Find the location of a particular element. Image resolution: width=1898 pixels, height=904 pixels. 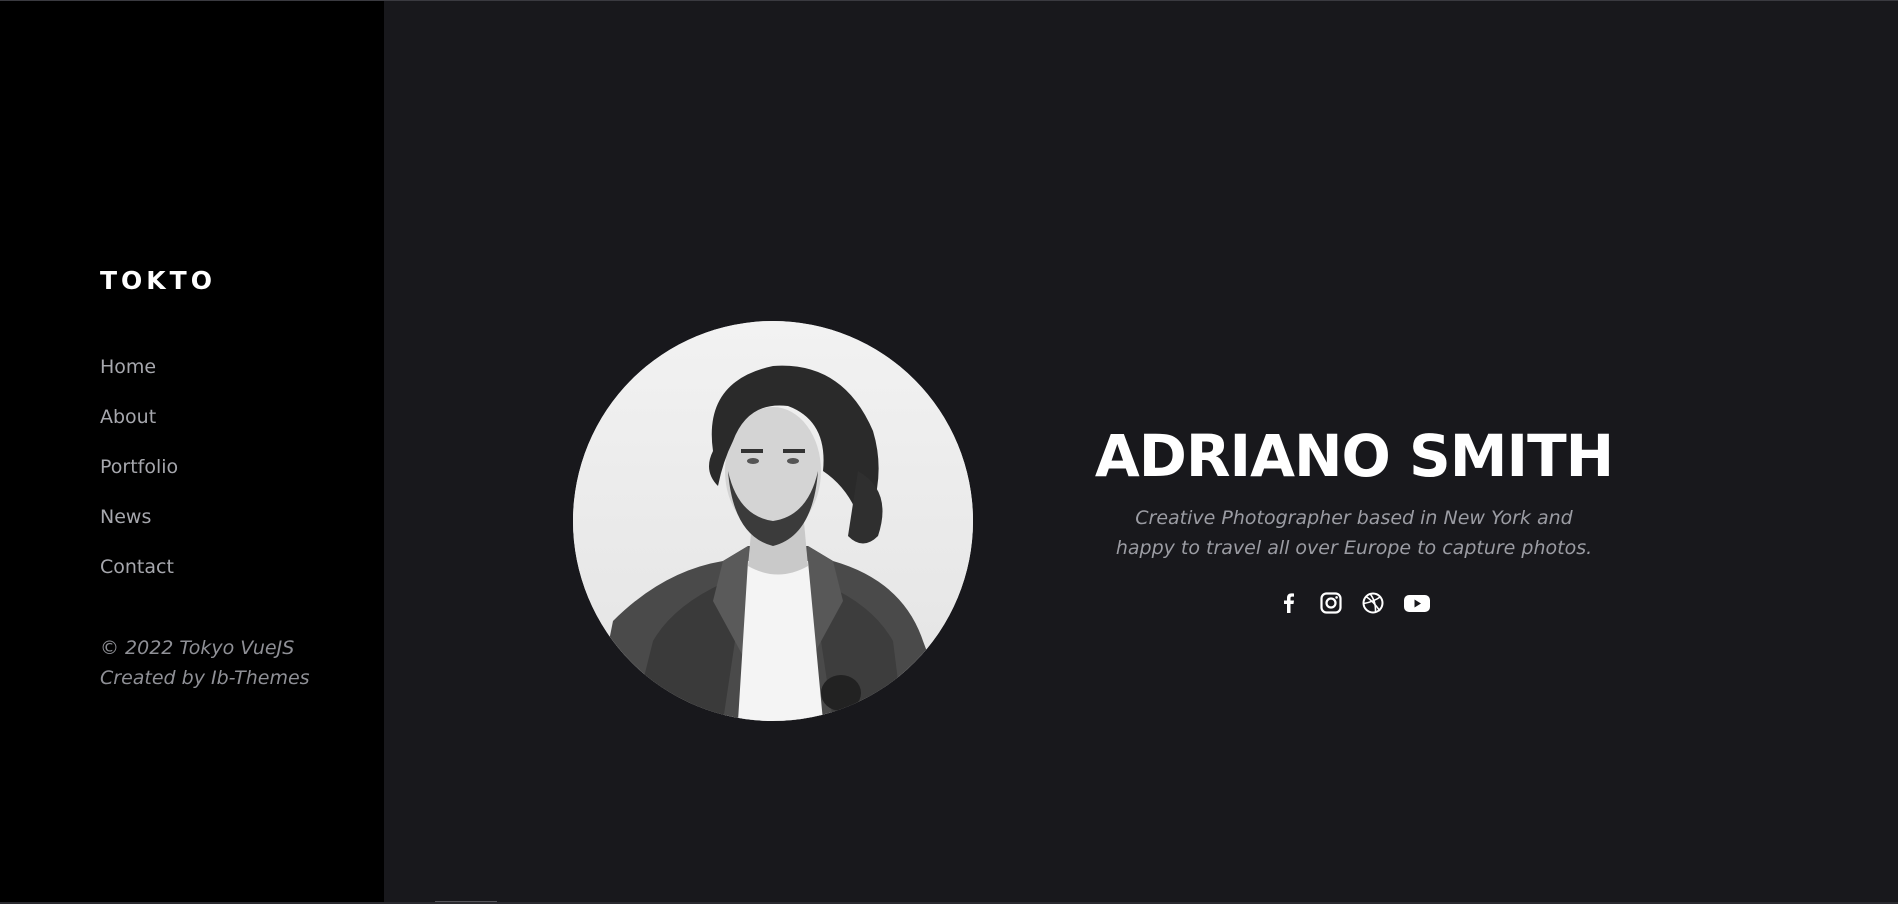

nav-item-portfolio: Portfolio is located at coordinates (139, 478).